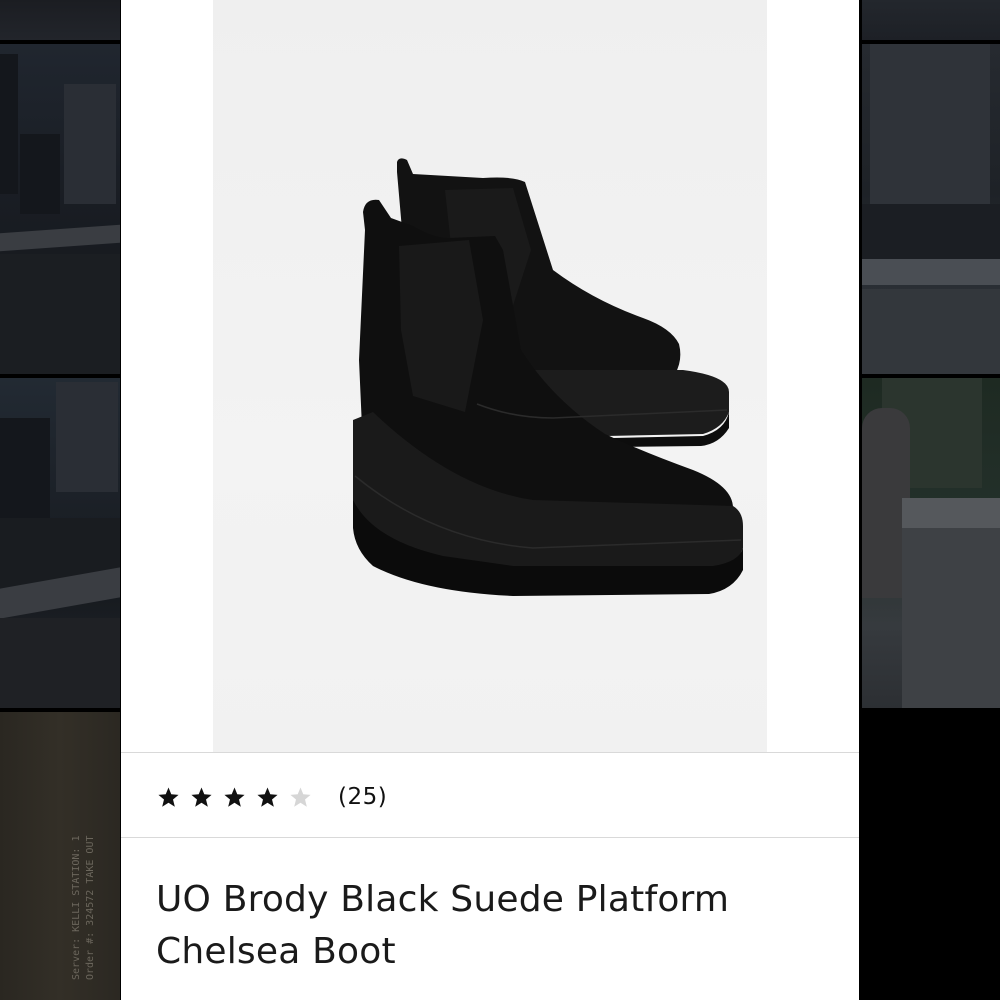 The width and height of the screenshot is (1000, 1000). I want to click on star-empty-icon, so click(300, 797).